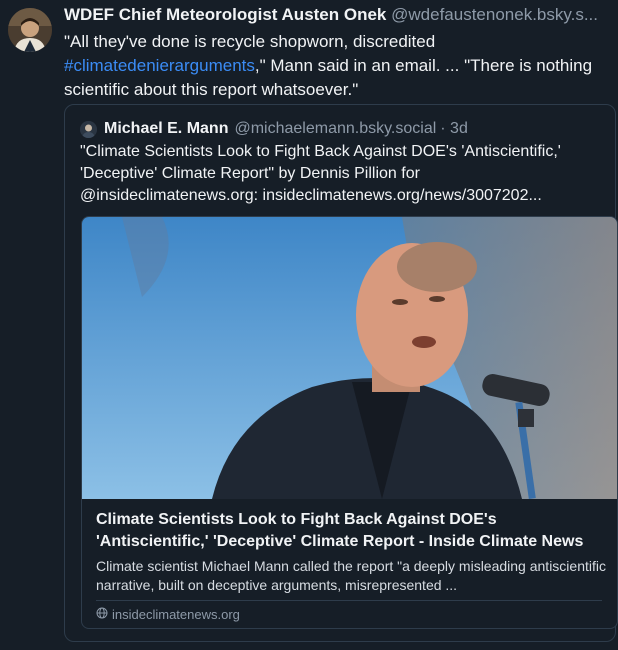  I want to click on quote-author-handle: @michaelemann.bsky.social, so click(335, 129).